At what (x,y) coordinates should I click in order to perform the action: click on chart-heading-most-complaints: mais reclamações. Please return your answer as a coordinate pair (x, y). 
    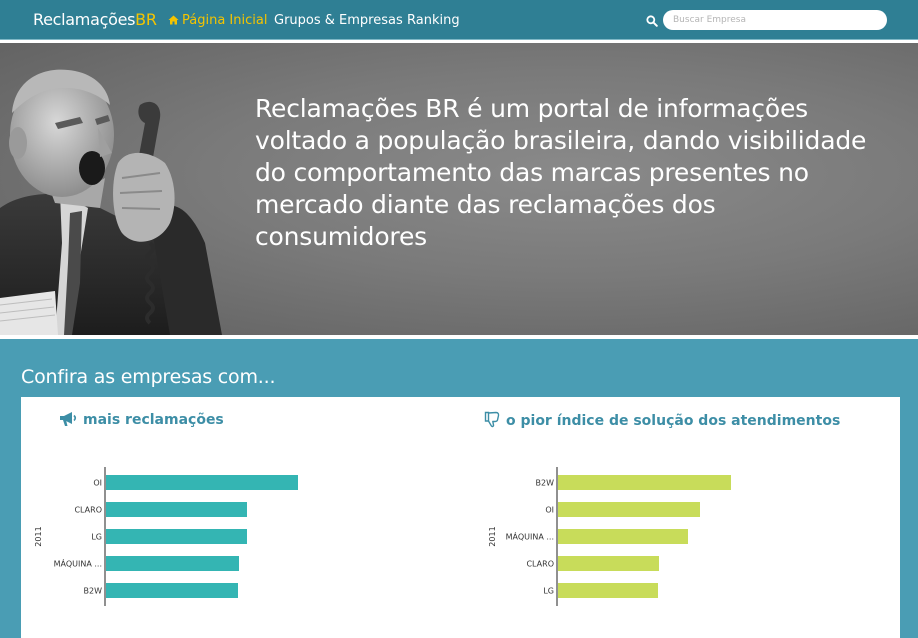
    Looking at the image, I should click on (141, 421).